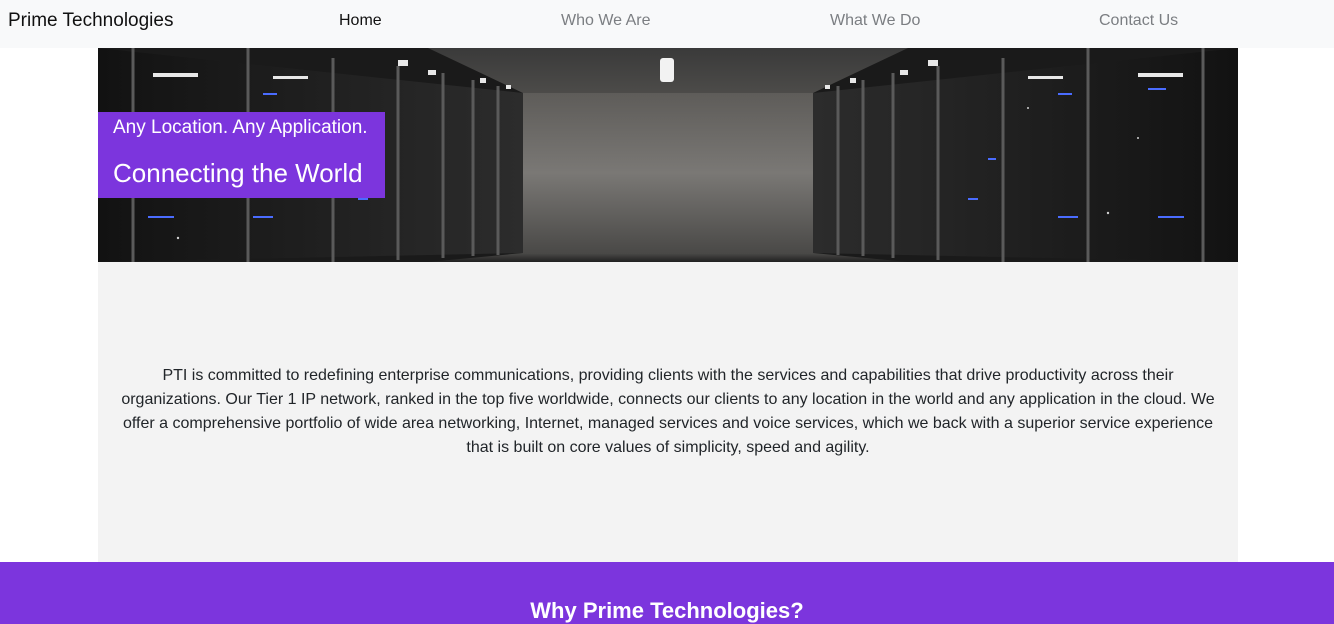 This screenshot has height=624, width=1334. Describe the element at coordinates (238, 173) in the screenshot. I see `hero-title: Connecting the World` at that location.